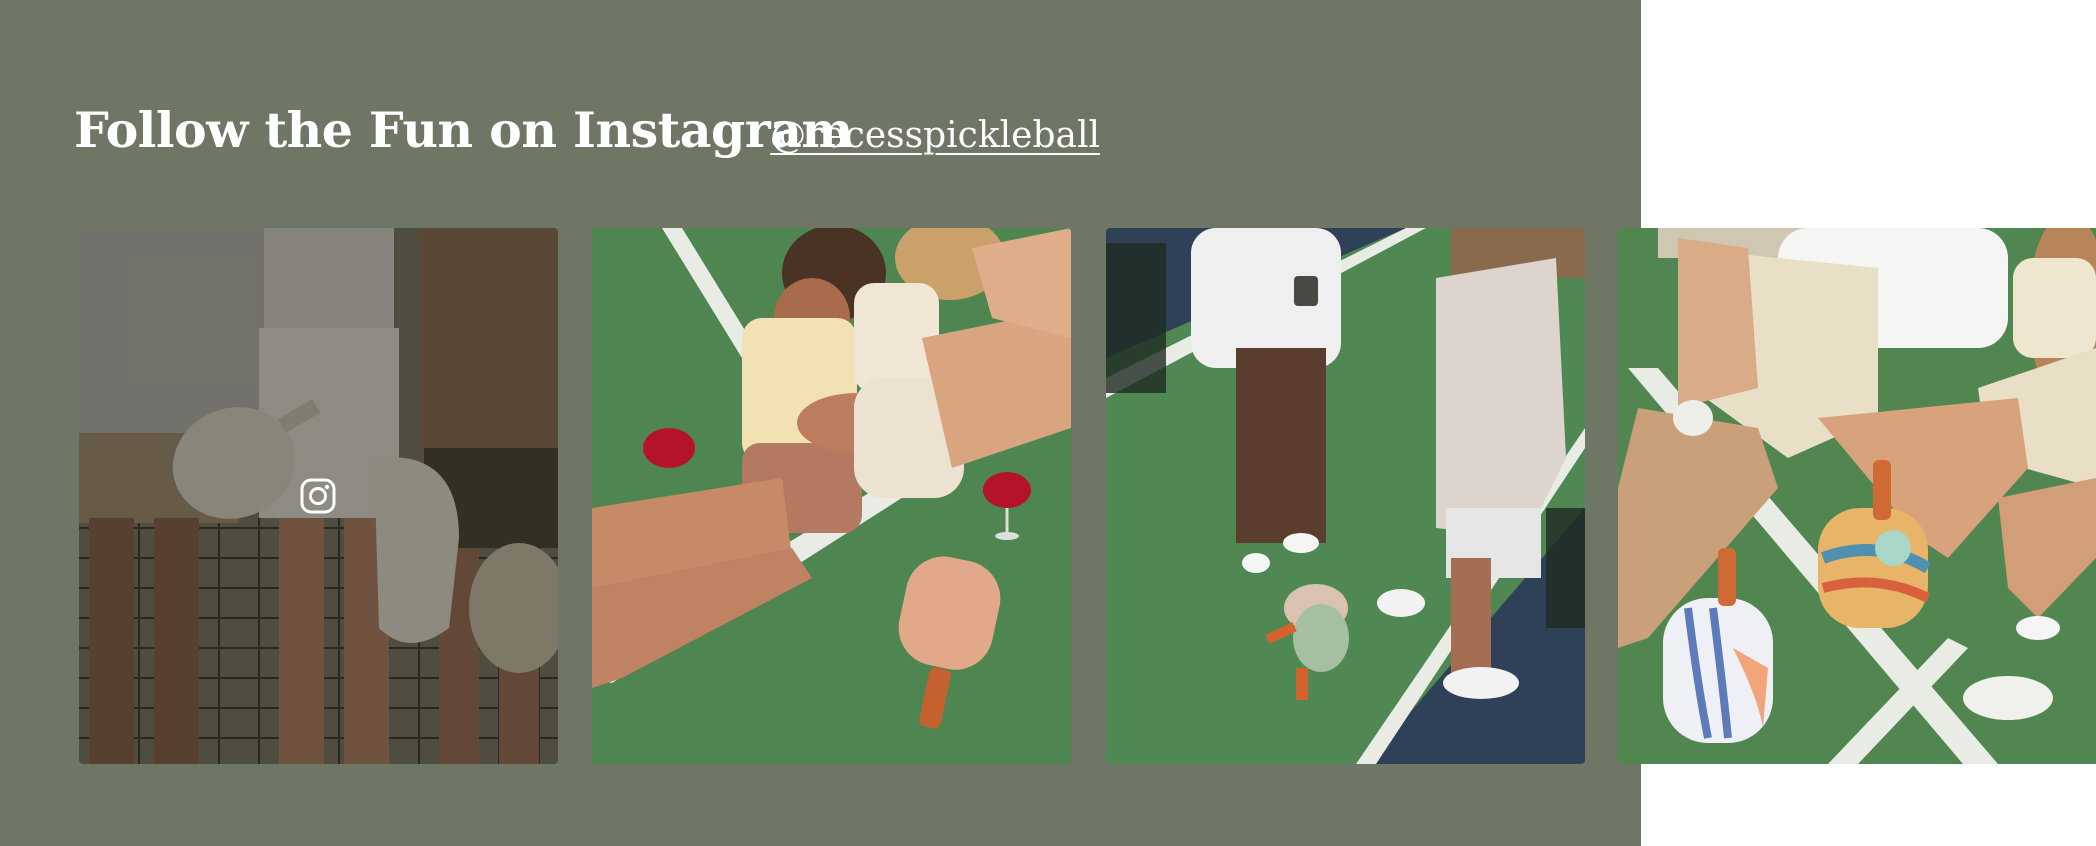 Image resolution: width=2096 pixels, height=846 pixels. Describe the element at coordinates (935, 135) in the screenshot. I see `instagram-handle-link: @recesspickleball` at that location.